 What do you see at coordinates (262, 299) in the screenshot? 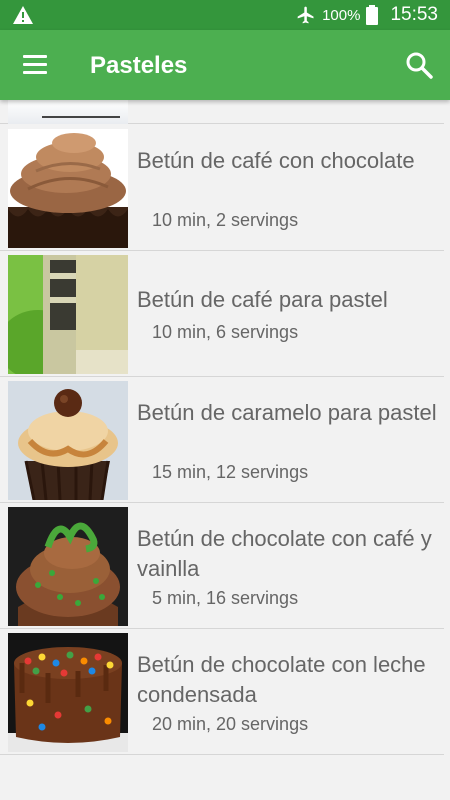
I see `recipe-title: Betún de café para pastel` at bounding box center [262, 299].